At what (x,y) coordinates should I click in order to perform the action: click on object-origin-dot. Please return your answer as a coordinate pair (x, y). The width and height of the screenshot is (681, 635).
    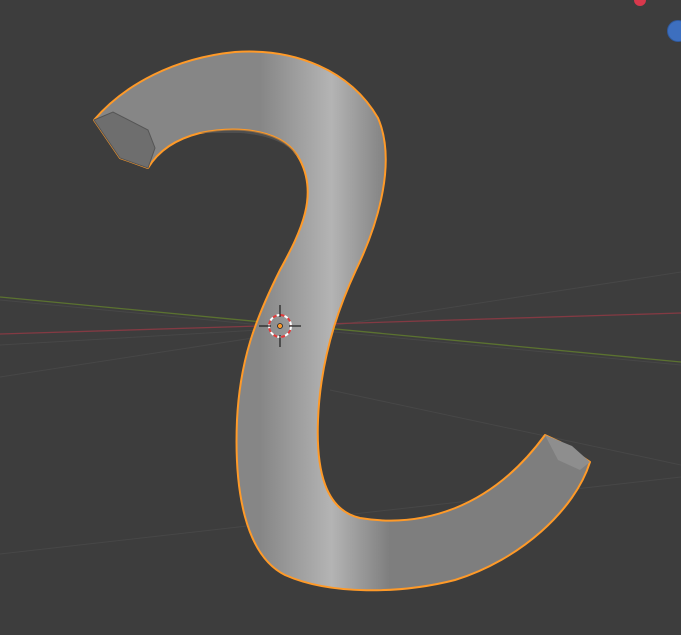
    Looking at the image, I should click on (280, 326).